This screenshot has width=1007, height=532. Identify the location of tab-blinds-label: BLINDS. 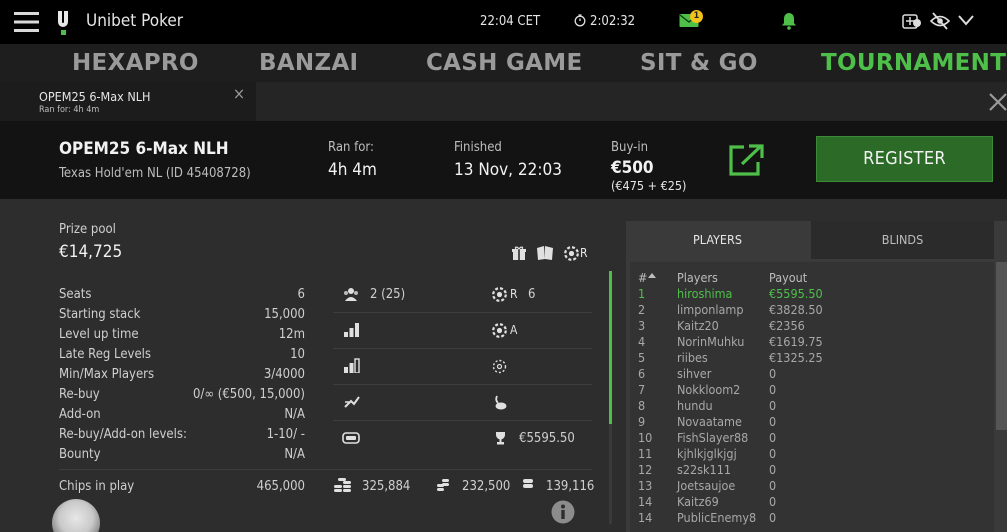
(902, 239).